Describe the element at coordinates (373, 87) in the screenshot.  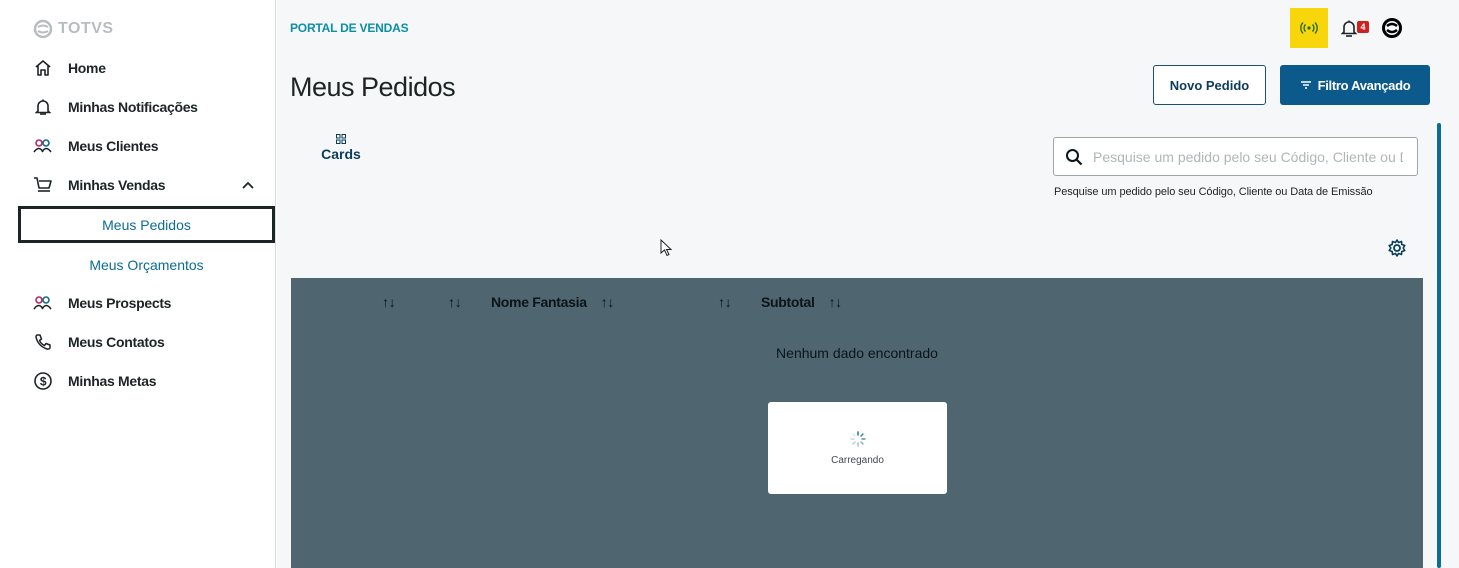
I see `page-title: Meus Pedidos` at that location.